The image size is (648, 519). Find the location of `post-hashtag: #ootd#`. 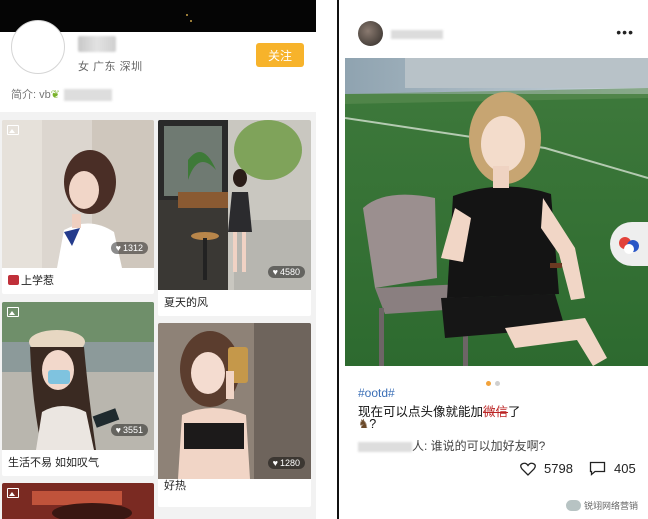

post-hashtag: #ootd# is located at coordinates (376, 393).